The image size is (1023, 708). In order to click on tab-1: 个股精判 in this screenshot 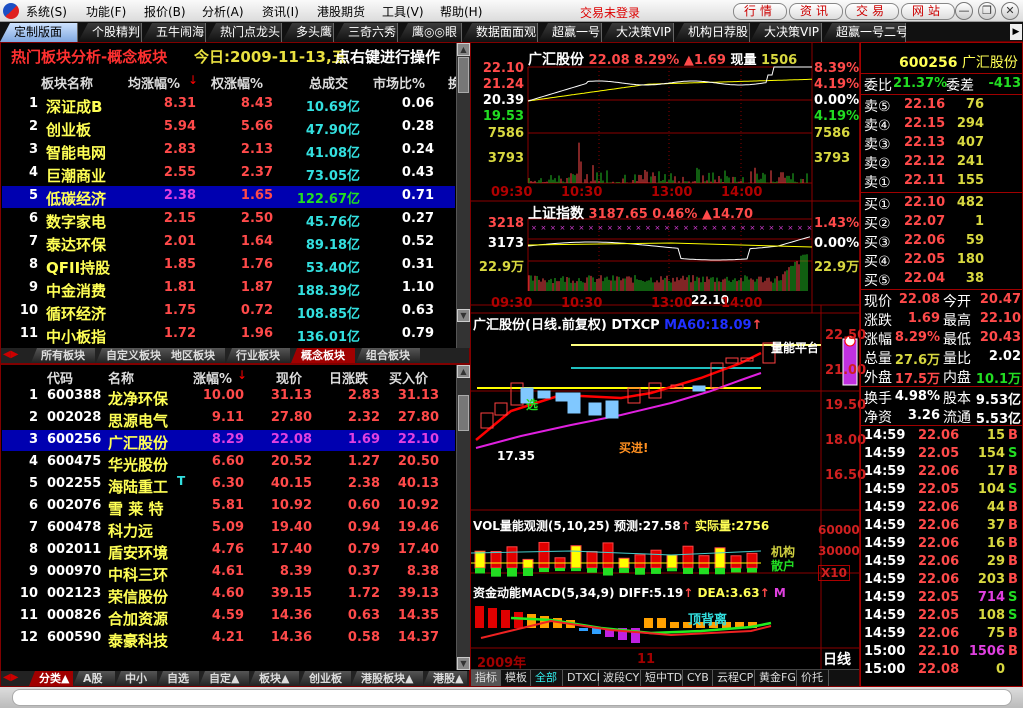, I will do `click(110, 32)`.